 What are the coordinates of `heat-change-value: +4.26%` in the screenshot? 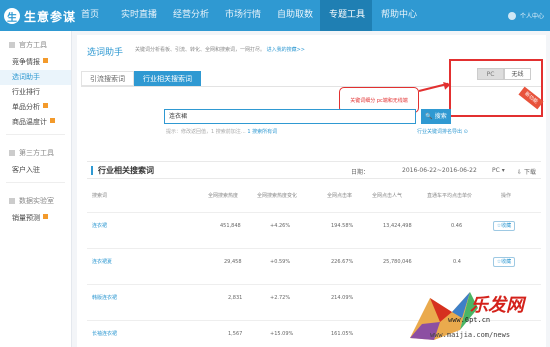 It's located at (280, 226).